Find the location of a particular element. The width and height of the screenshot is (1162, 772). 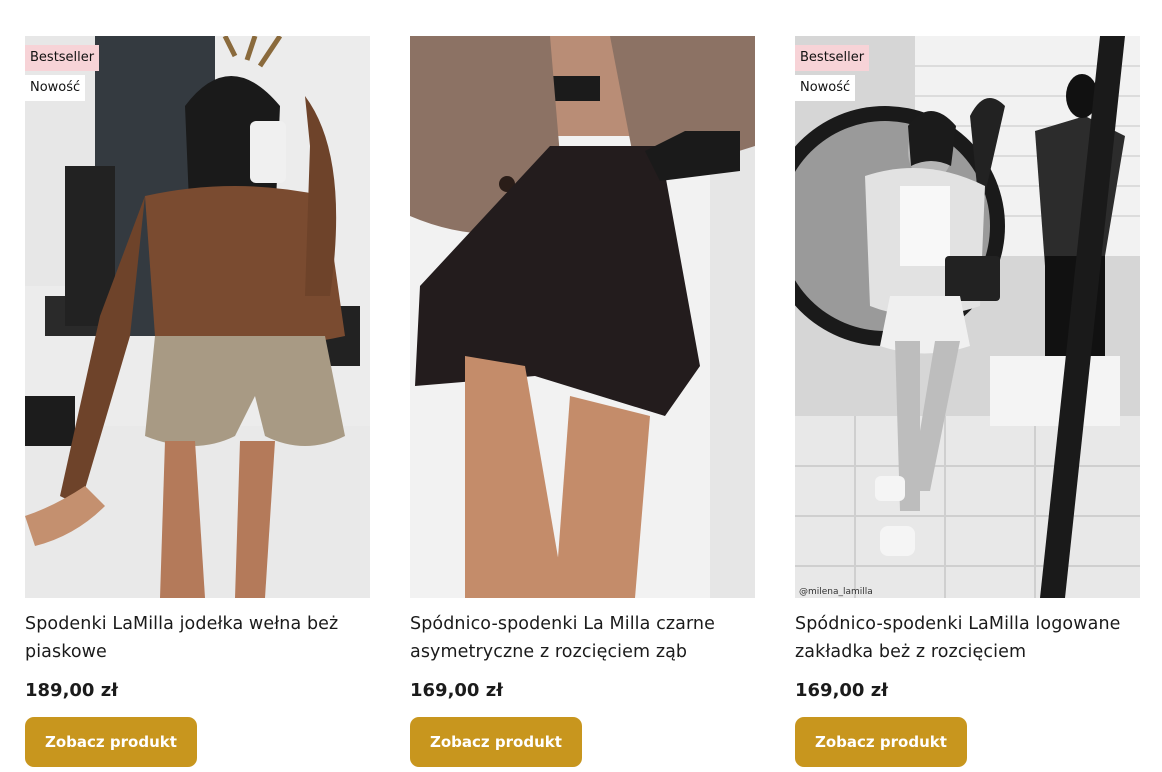

product-price: 189,00 zł is located at coordinates (71, 690).